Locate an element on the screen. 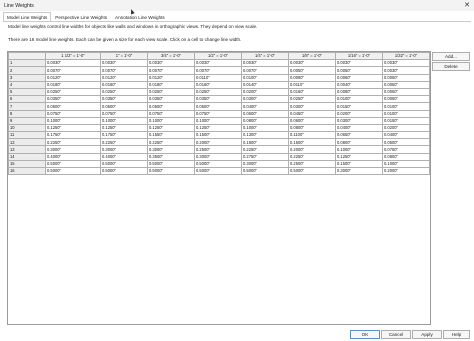  weight-cell: 0.0300" is located at coordinates (265, 99).